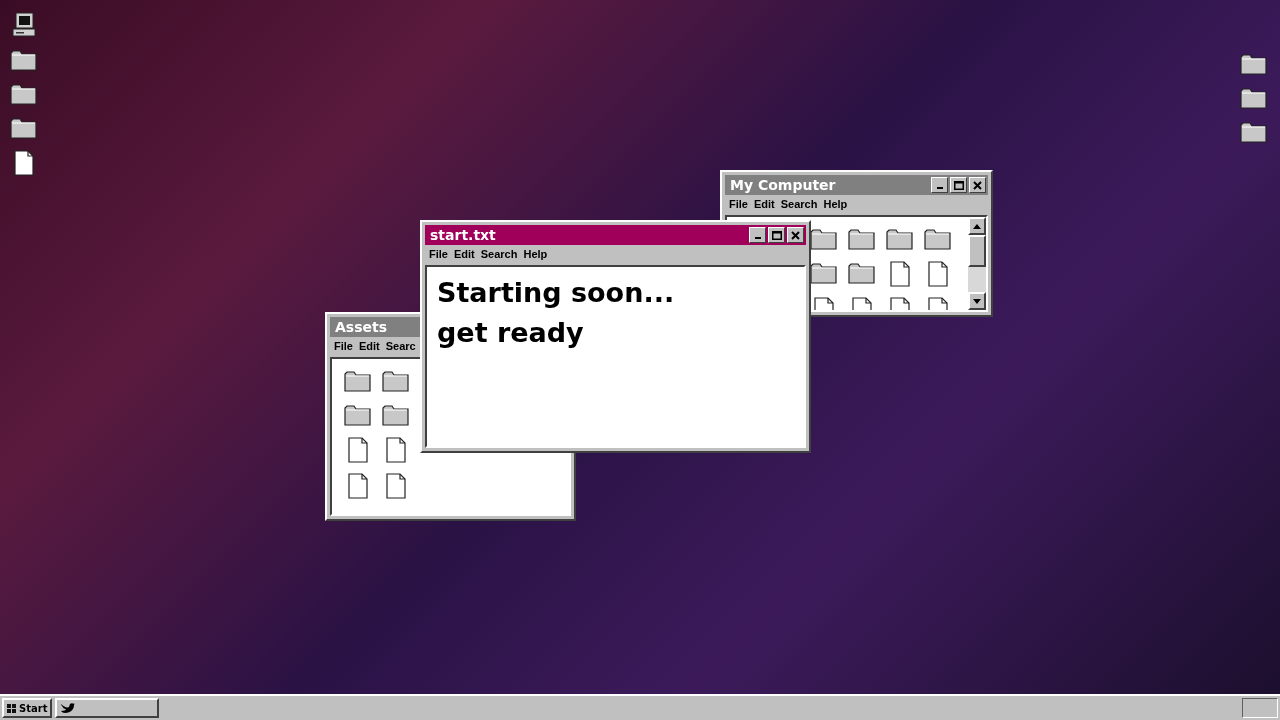 The width and height of the screenshot is (1280, 720). I want to click on window-title: My Computer, so click(783, 185).